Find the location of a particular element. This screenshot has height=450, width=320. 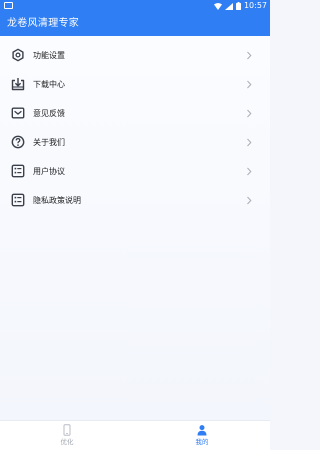

menu-item-download-center: 下载中心 is located at coordinates (135, 84).